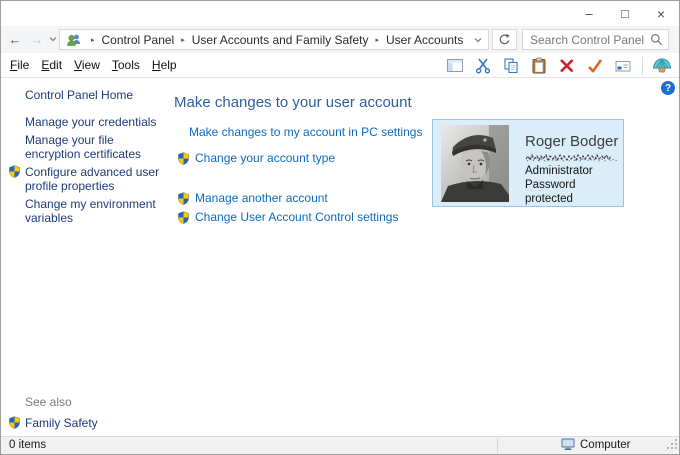  I want to click on maximize-button: □, so click(625, 13).